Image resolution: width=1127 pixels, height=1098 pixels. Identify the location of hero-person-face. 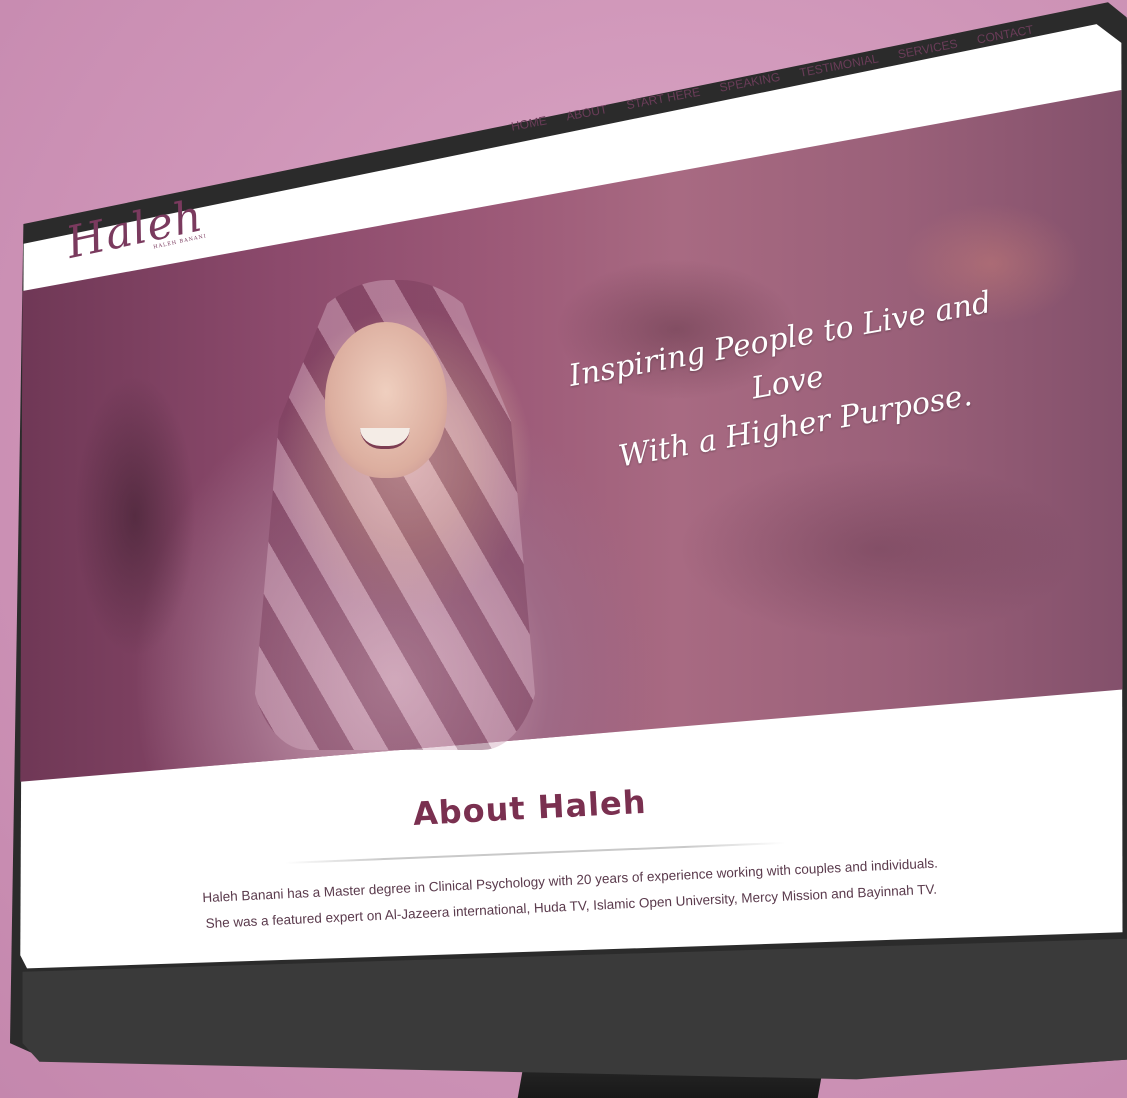
(386, 400).